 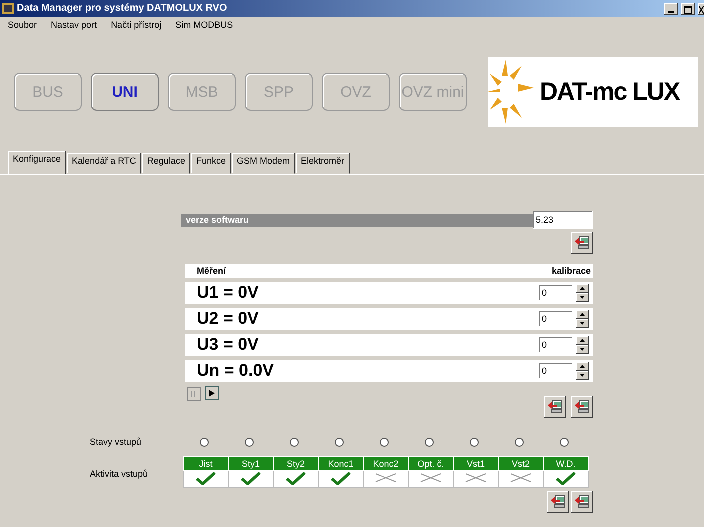 What do you see at coordinates (205, 28) in the screenshot?
I see `menu-item: Sim MODBUS` at bounding box center [205, 28].